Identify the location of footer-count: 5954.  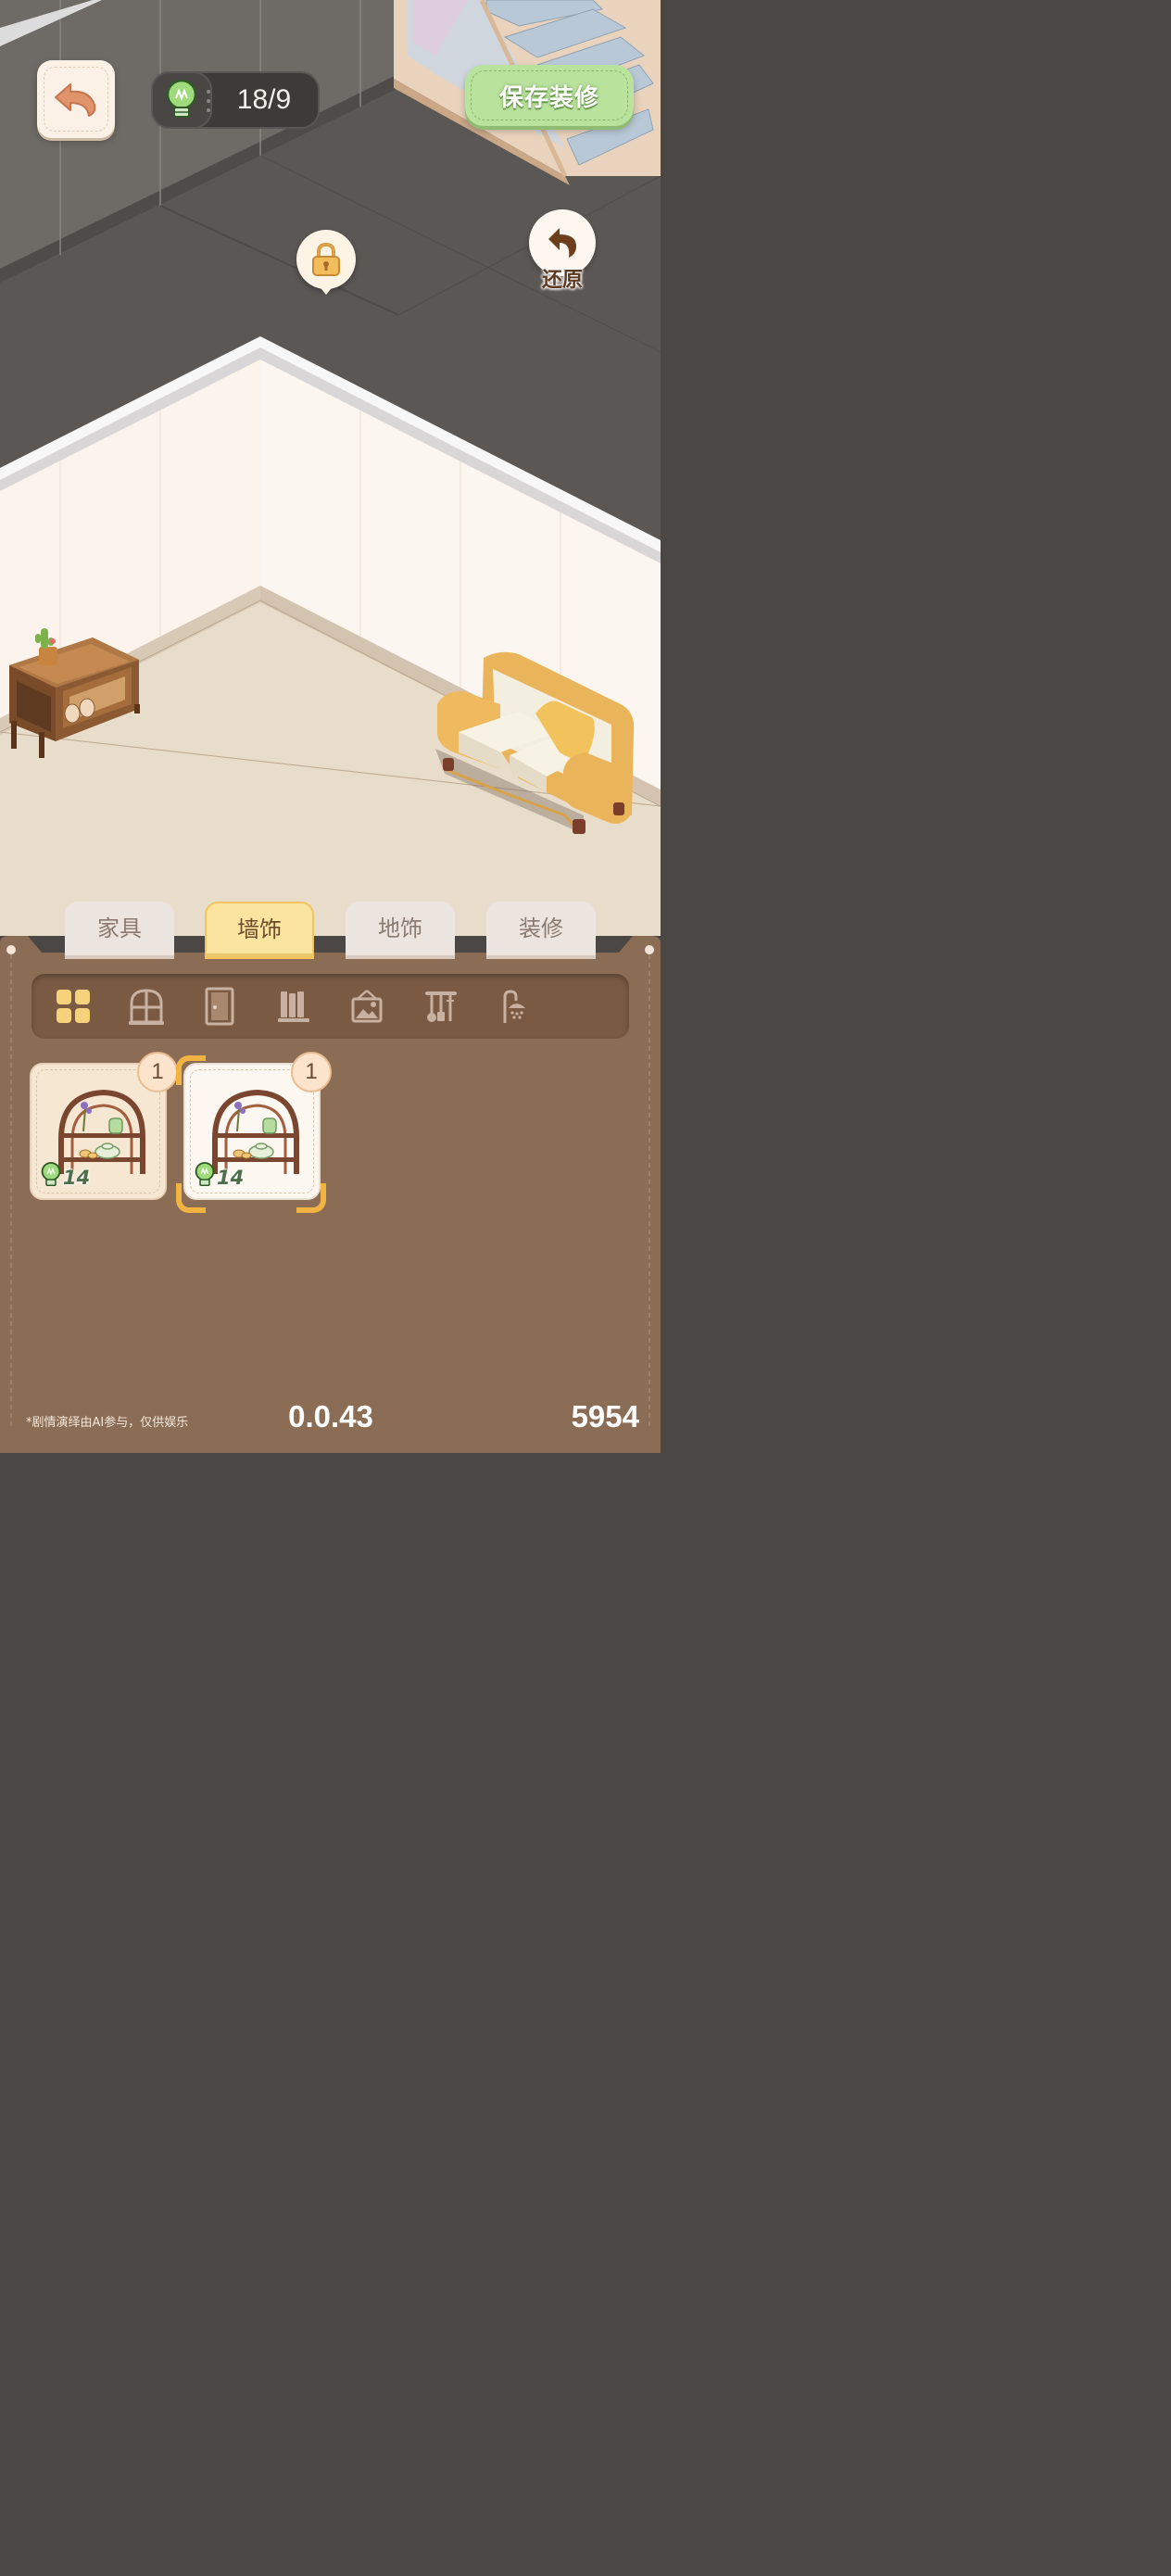
(605, 1416).